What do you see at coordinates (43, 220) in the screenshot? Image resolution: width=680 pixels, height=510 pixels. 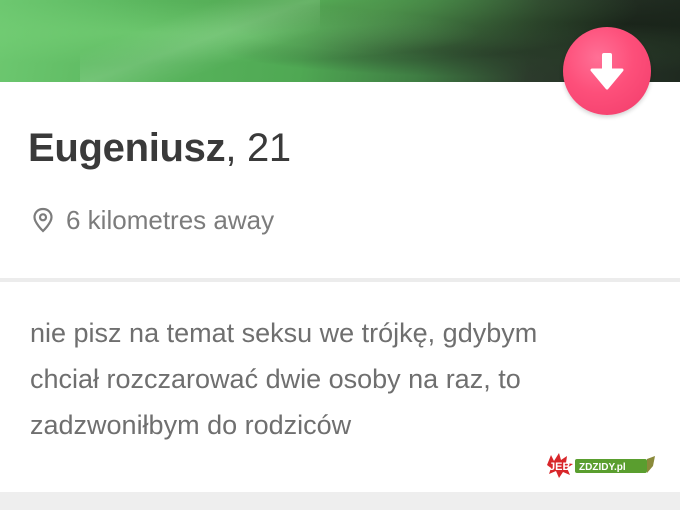 I see `location-pin-icon` at bounding box center [43, 220].